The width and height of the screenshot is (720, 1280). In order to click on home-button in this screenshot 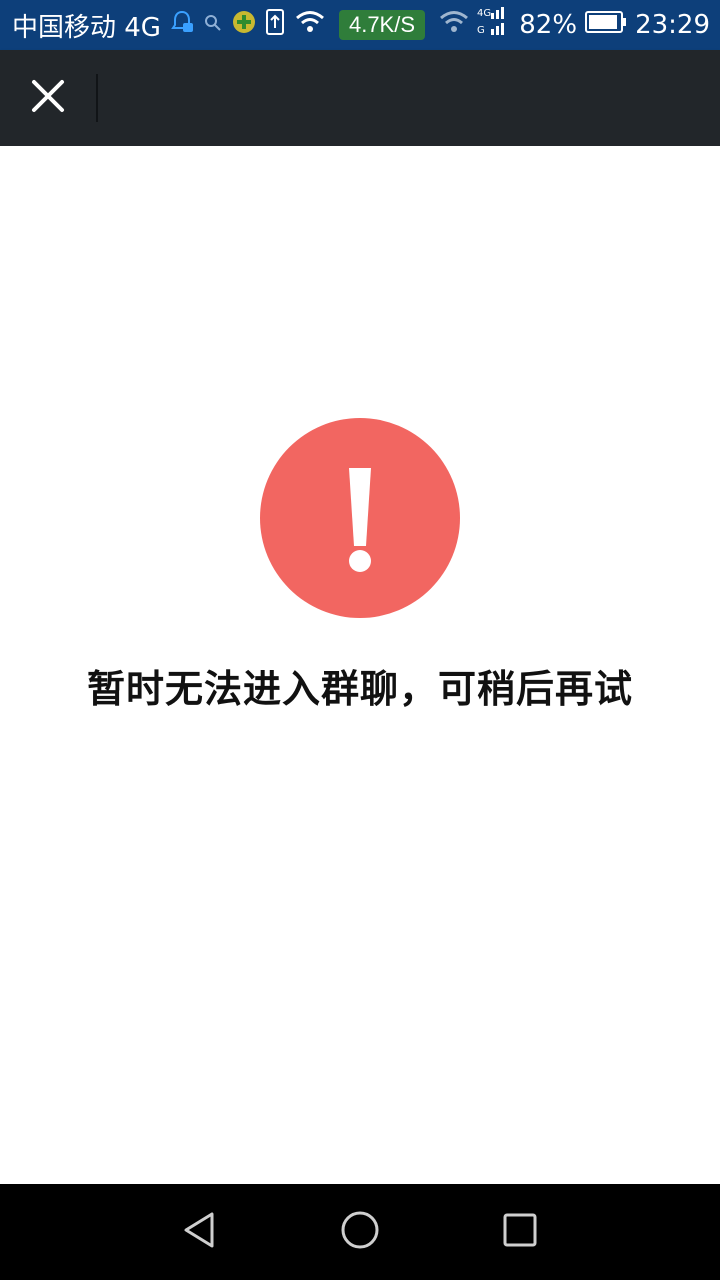, I will do `click(360, 1232)`.